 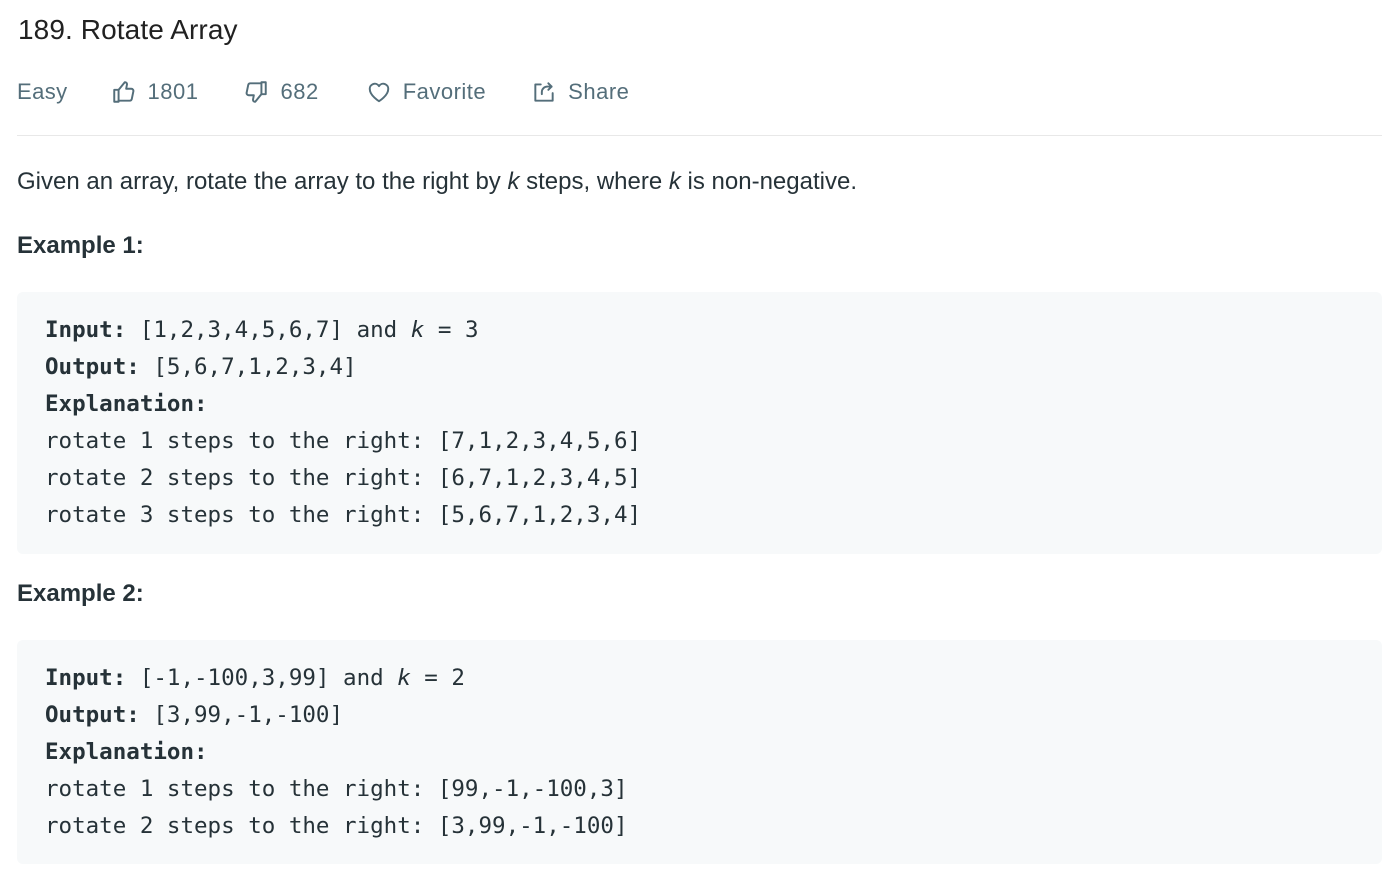 I want to click on thumbs-up-icon, so click(x=124, y=92).